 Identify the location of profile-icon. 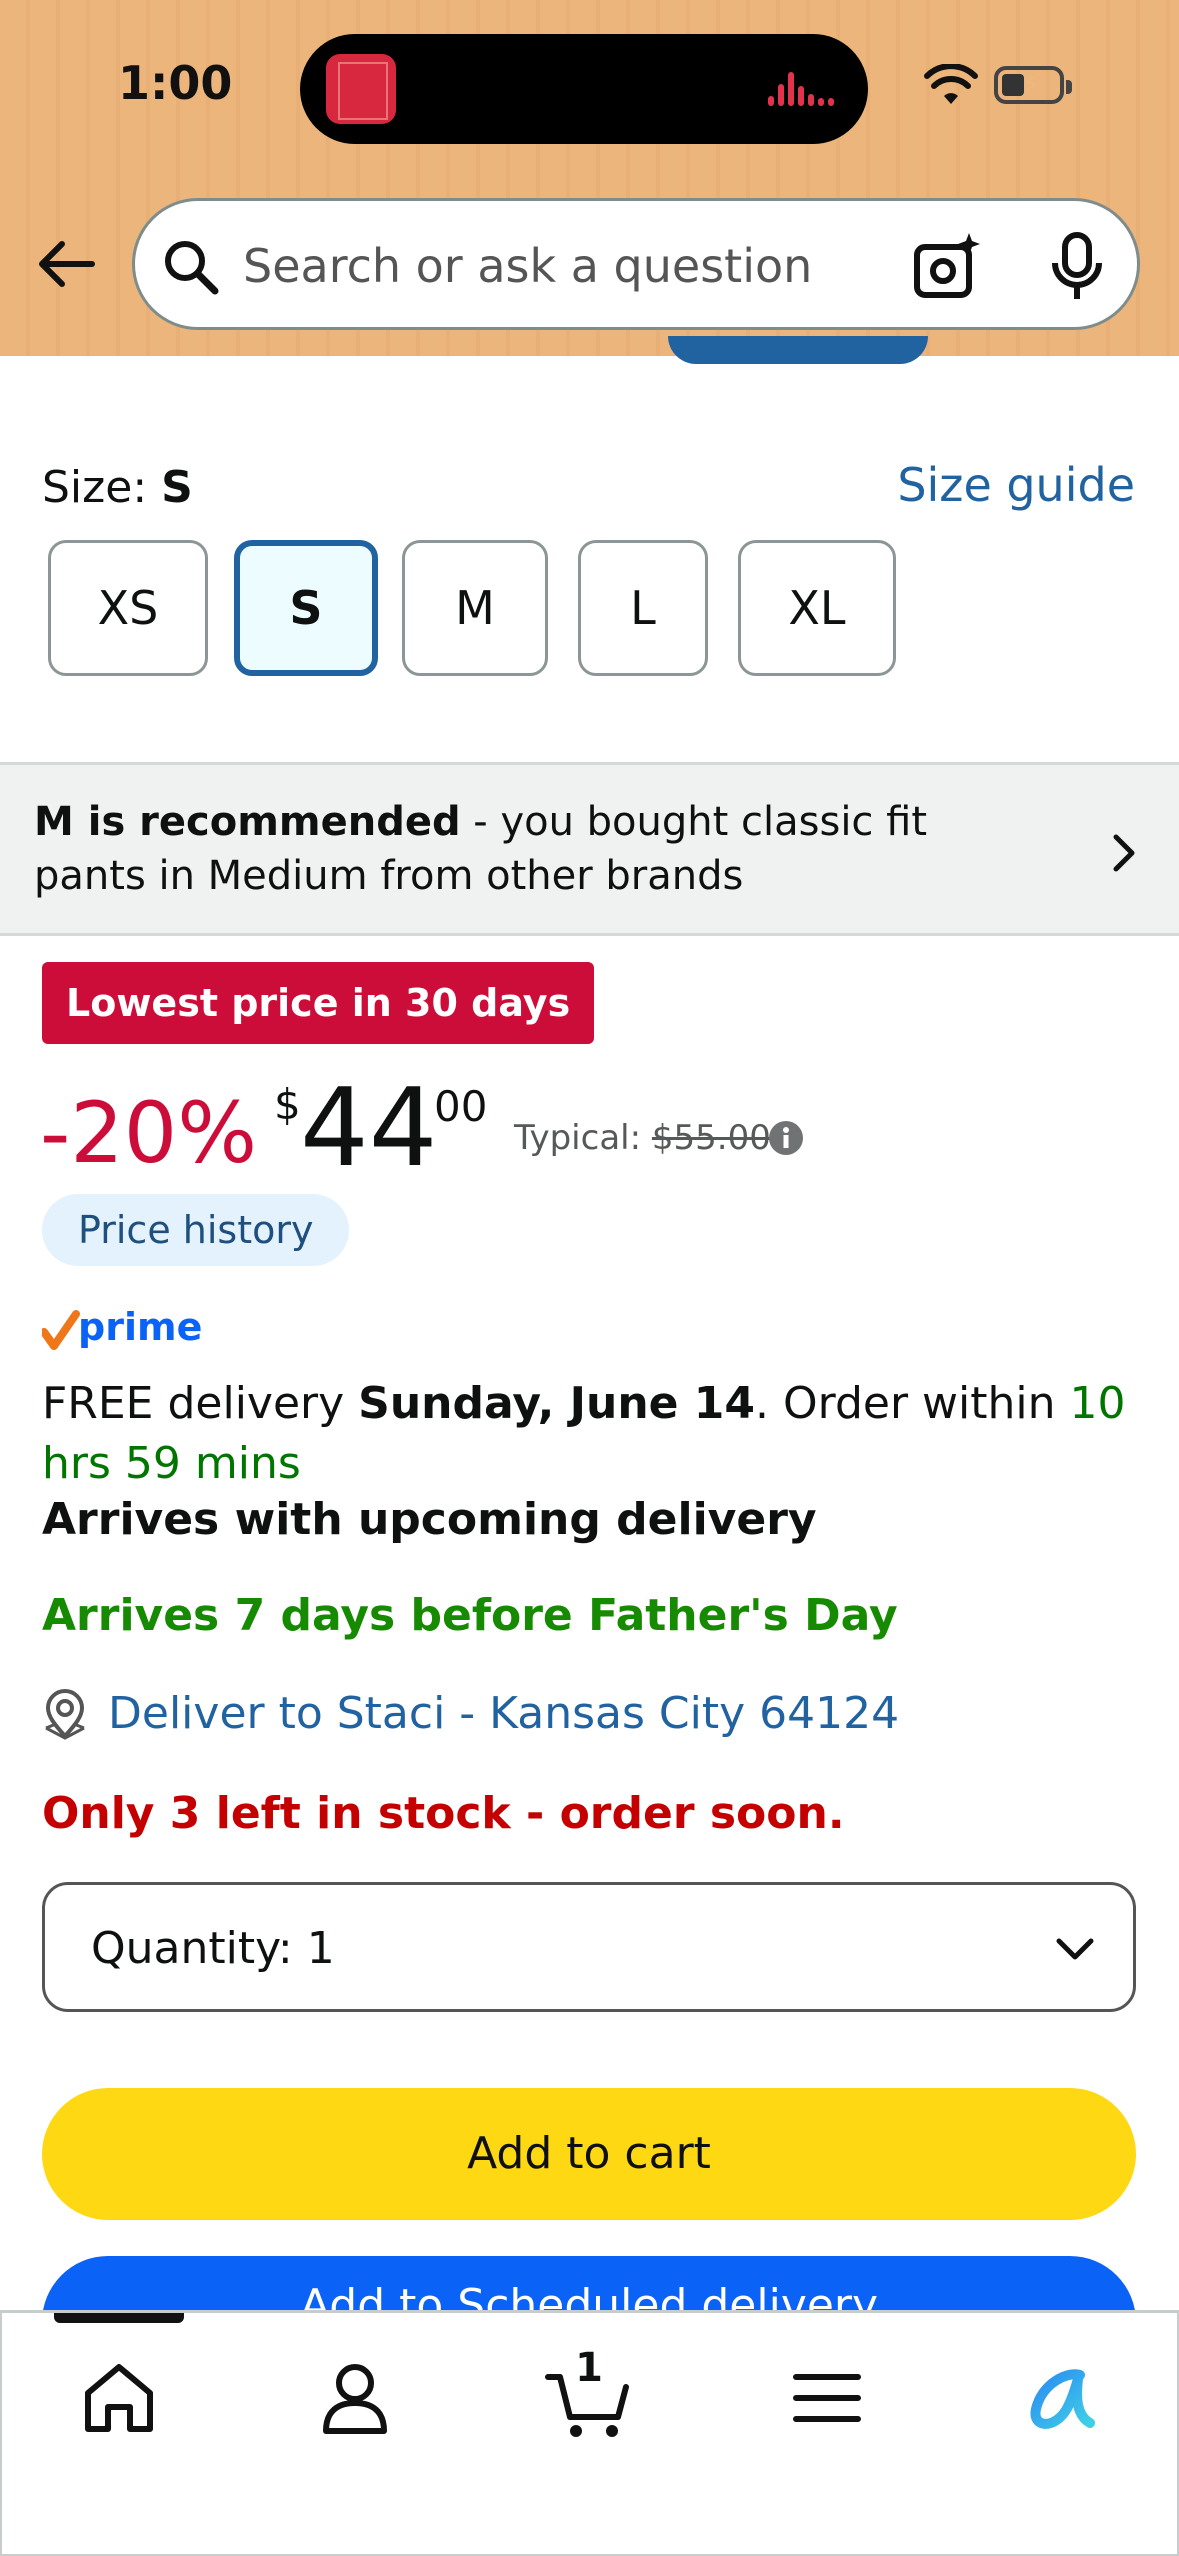
(355, 2398).